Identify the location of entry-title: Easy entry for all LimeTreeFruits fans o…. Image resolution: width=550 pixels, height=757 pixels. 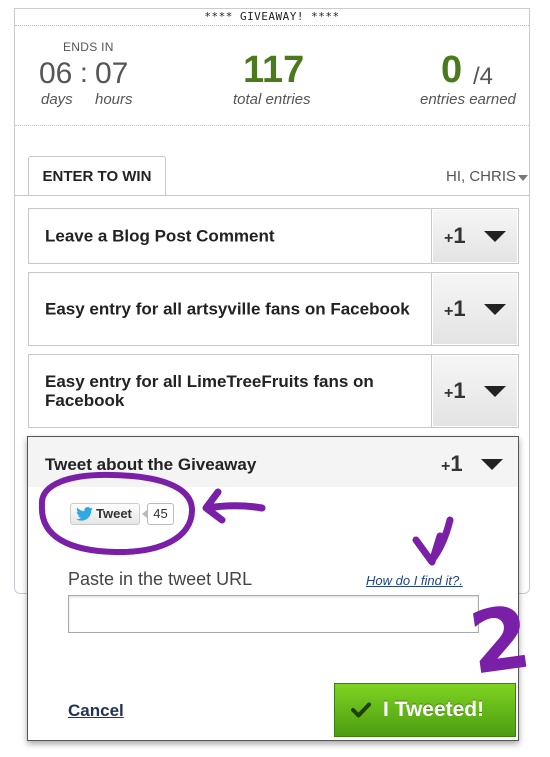
(209, 391).